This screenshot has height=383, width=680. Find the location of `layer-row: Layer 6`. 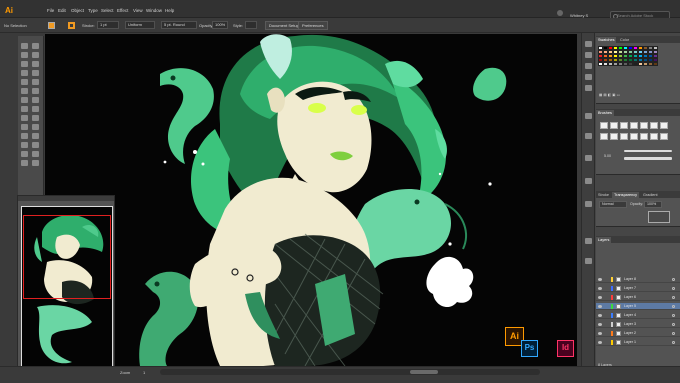

layer-row: Layer 6 is located at coordinates (638, 297).